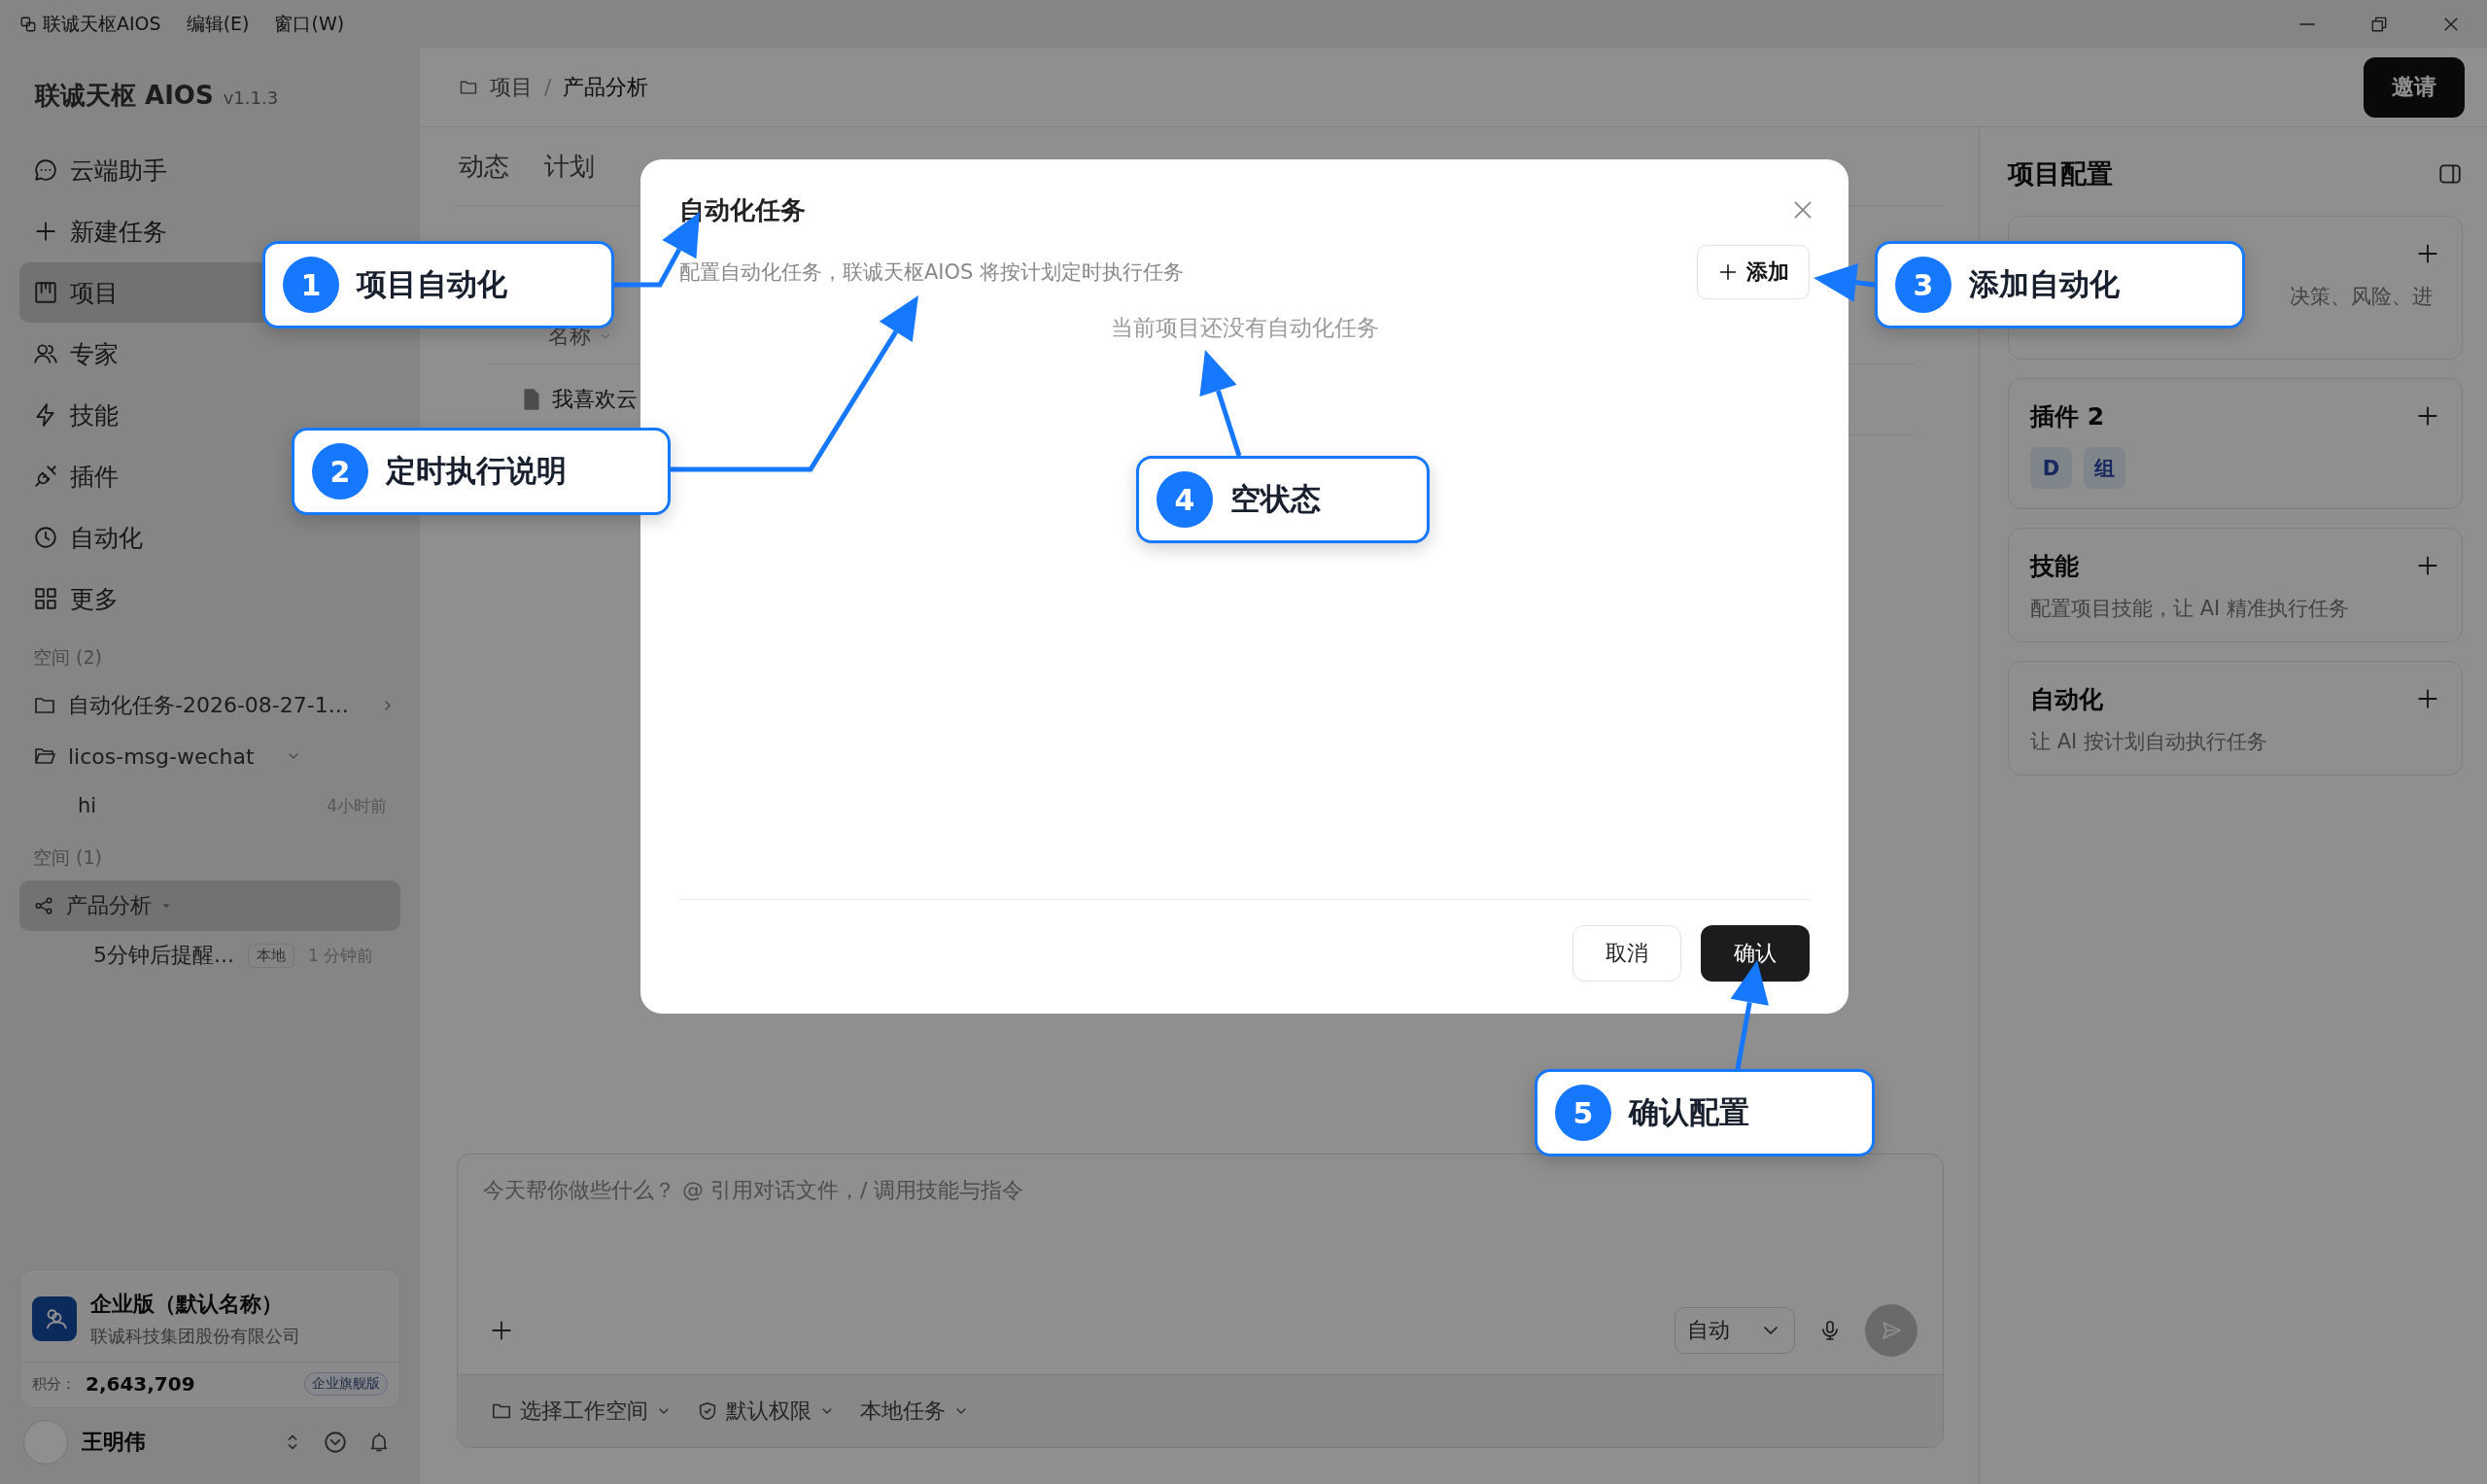 The image size is (2487, 1484). What do you see at coordinates (2190, 609) in the screenshot?
I see `card-description: 配置项目技能，让 AI 精准执行任务` at bounding box center [2190, 609].